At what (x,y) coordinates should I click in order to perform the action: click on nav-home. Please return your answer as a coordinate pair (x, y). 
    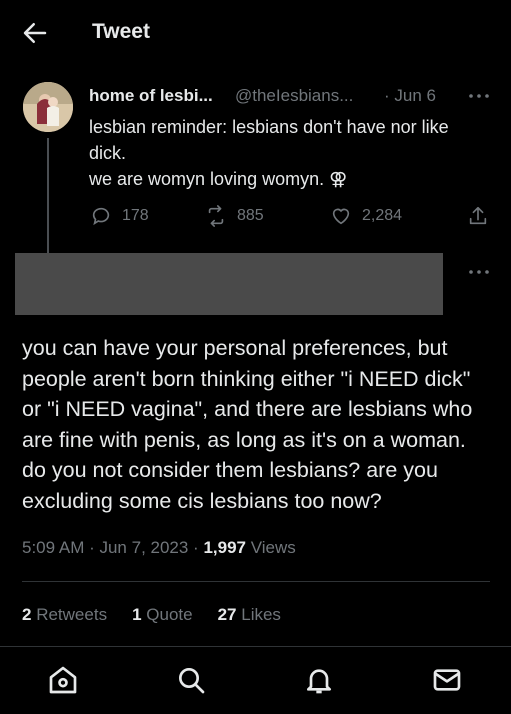
    Looking at the image, I should click on (63, 680).